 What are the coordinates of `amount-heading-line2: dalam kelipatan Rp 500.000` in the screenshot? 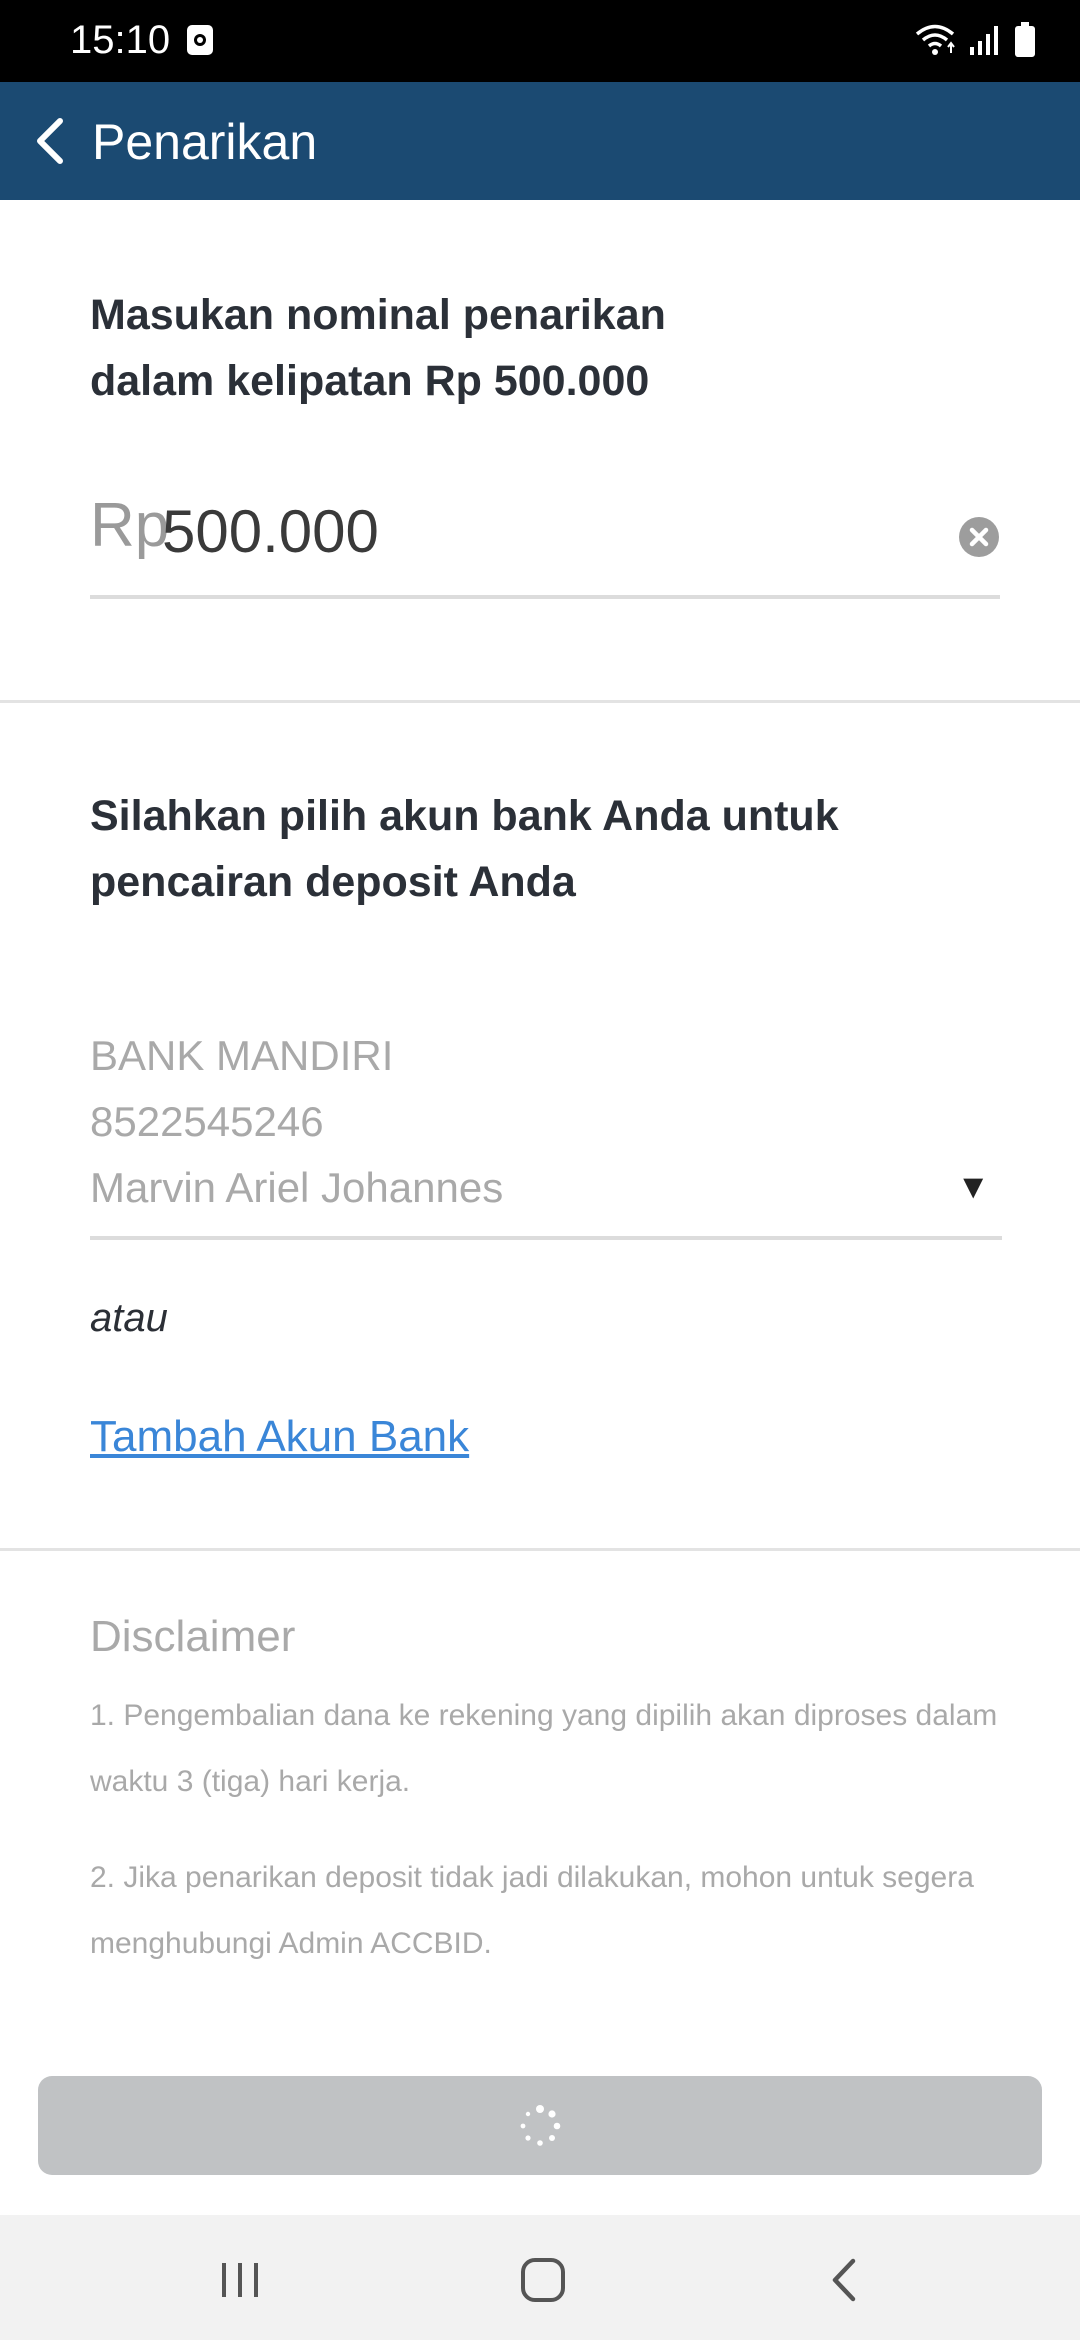 It's located at (370, 381).